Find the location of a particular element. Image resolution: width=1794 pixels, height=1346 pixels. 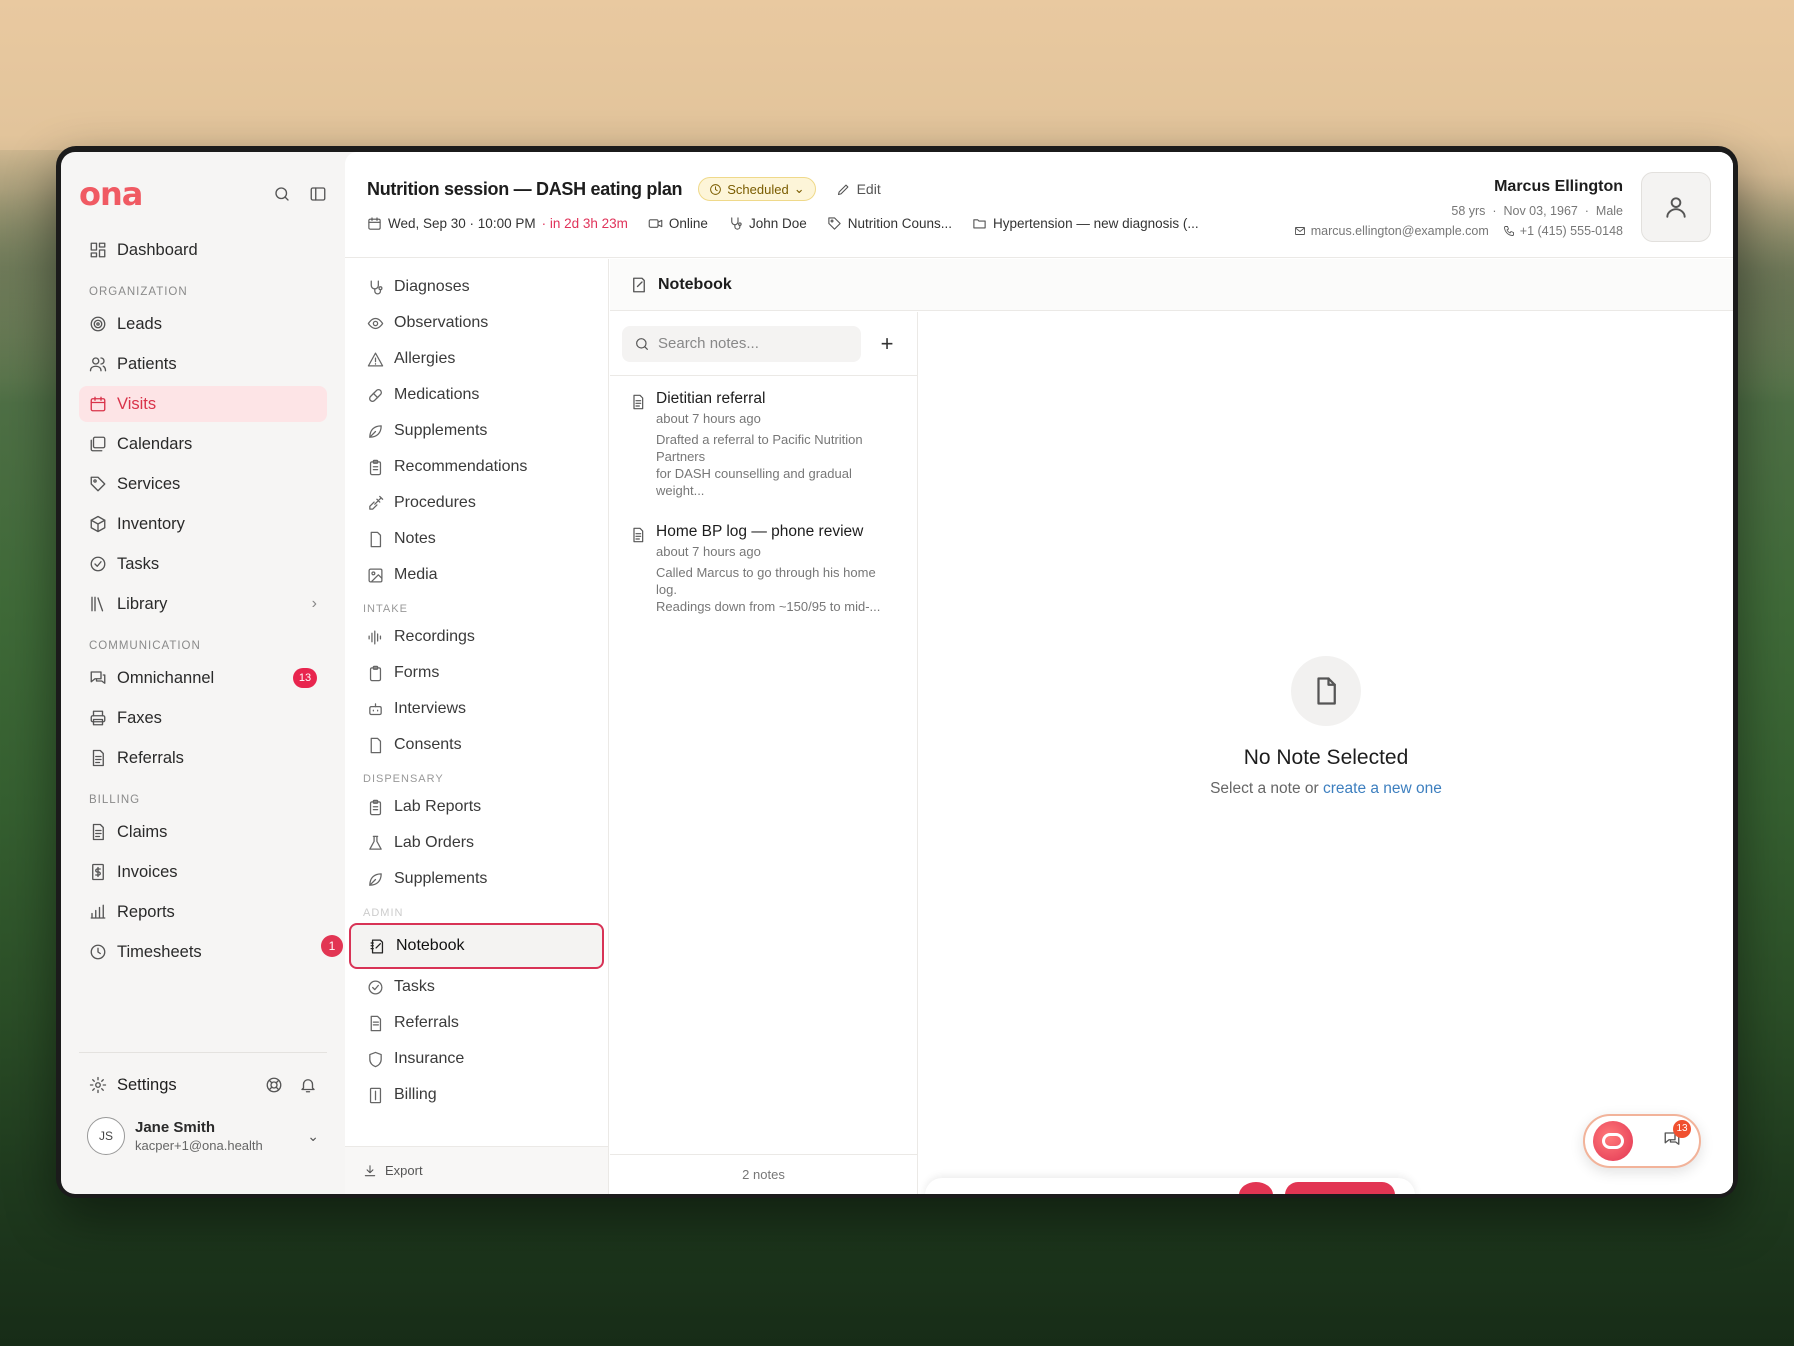

create-note-link: create a new one is located at coordinates (1382, 788).